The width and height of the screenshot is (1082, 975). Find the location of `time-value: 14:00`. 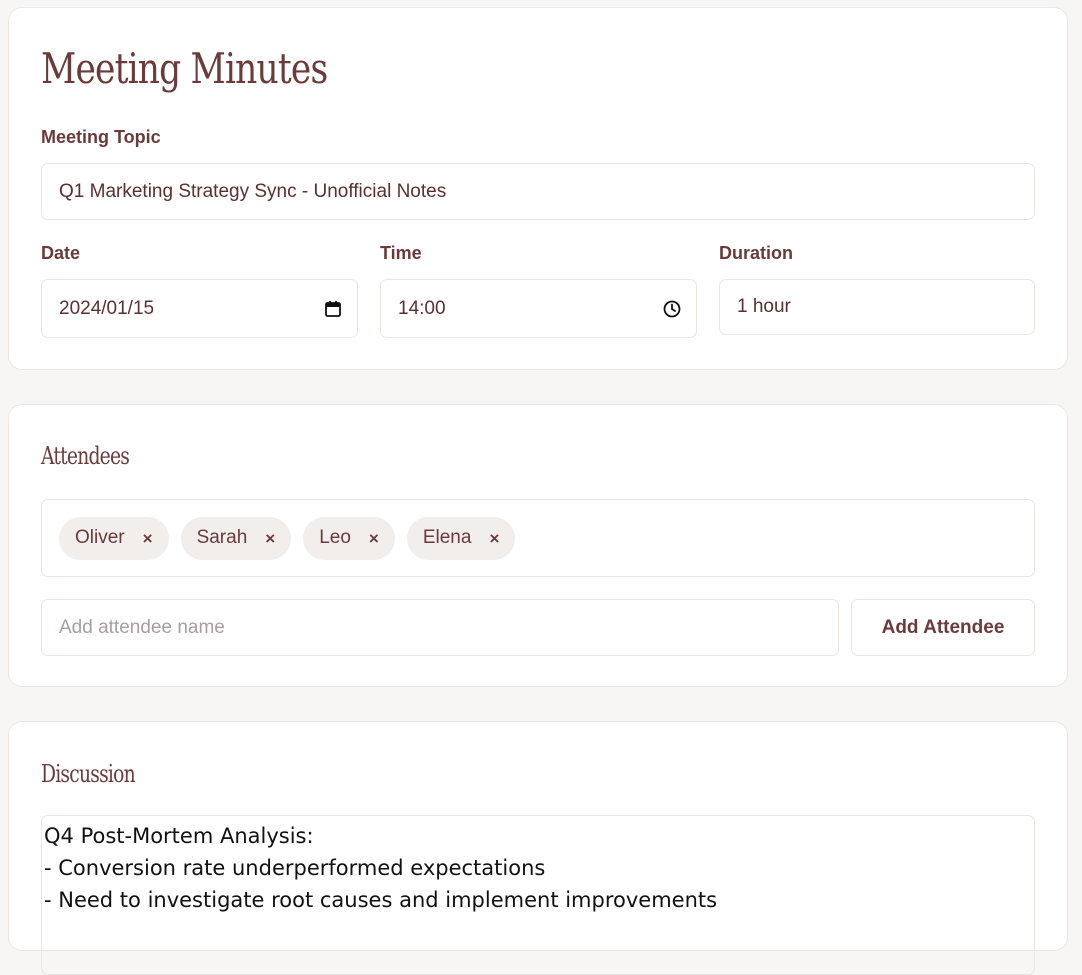

time-value: 14:00 is located at coordinates (422, 308).